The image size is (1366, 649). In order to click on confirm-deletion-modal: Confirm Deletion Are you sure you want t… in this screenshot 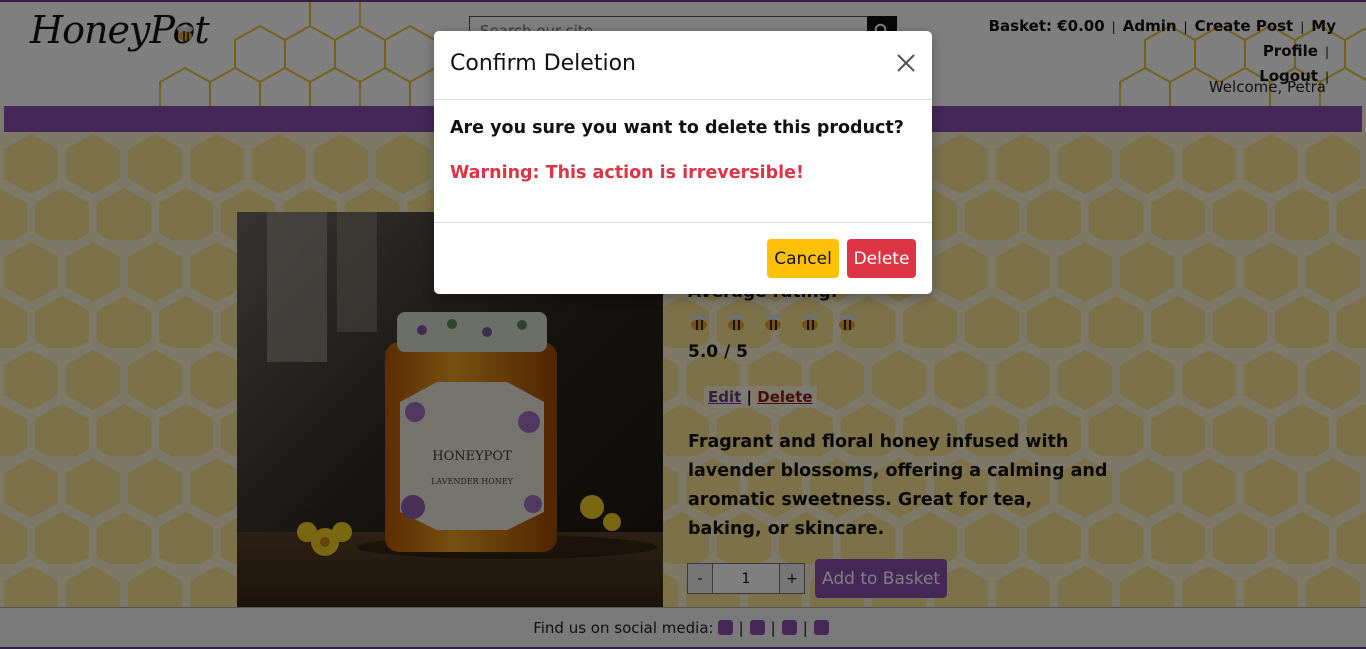, I will do `click(683, 162)`.